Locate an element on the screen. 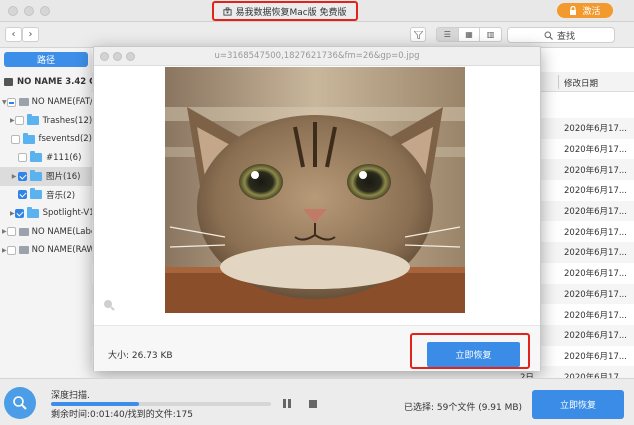 This screenshot has width=634, height=425. tree-item-label: 图片(16) is located at coordinates (63, 177).